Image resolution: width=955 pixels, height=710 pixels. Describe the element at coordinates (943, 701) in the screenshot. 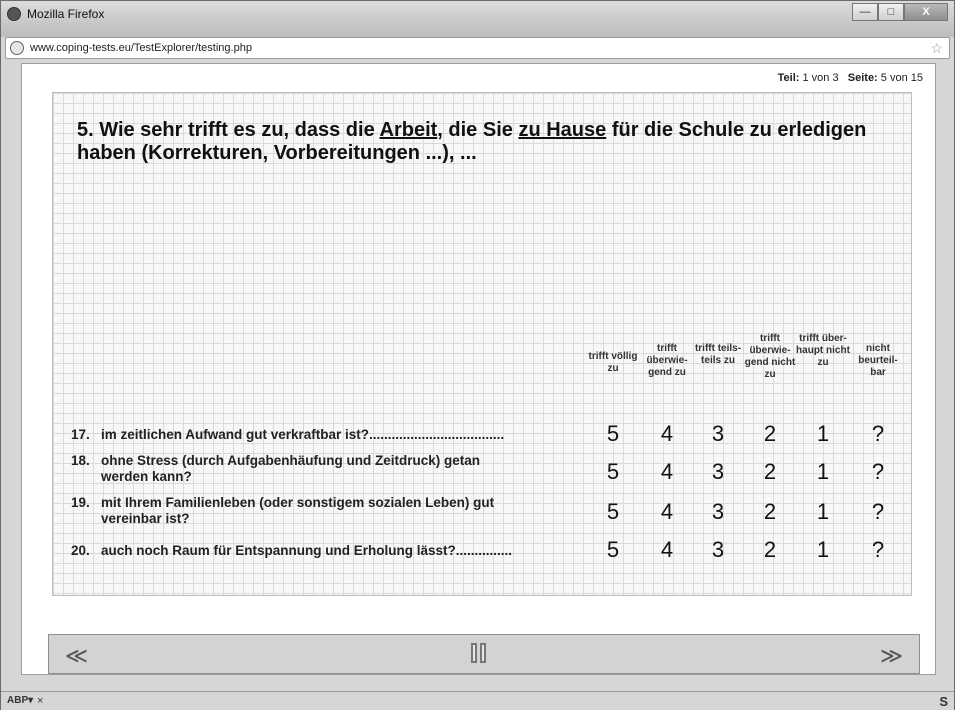

I see `addon-s-icon: S` at that location.